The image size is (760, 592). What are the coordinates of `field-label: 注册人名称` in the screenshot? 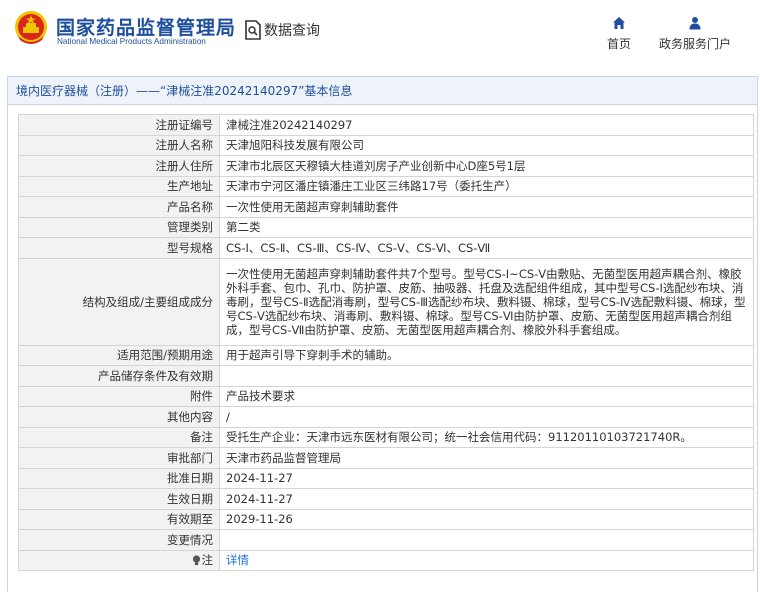 It's located at (119, 145).